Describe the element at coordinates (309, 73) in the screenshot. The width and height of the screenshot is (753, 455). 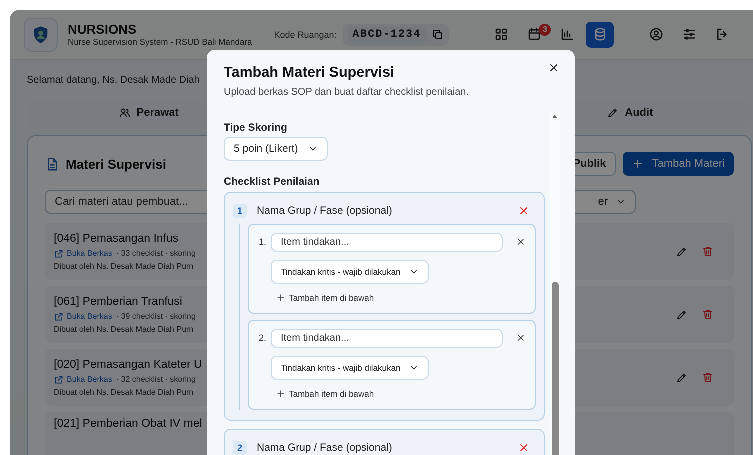
I see `modal-title: Tambah Materi Supervisi` at that location.